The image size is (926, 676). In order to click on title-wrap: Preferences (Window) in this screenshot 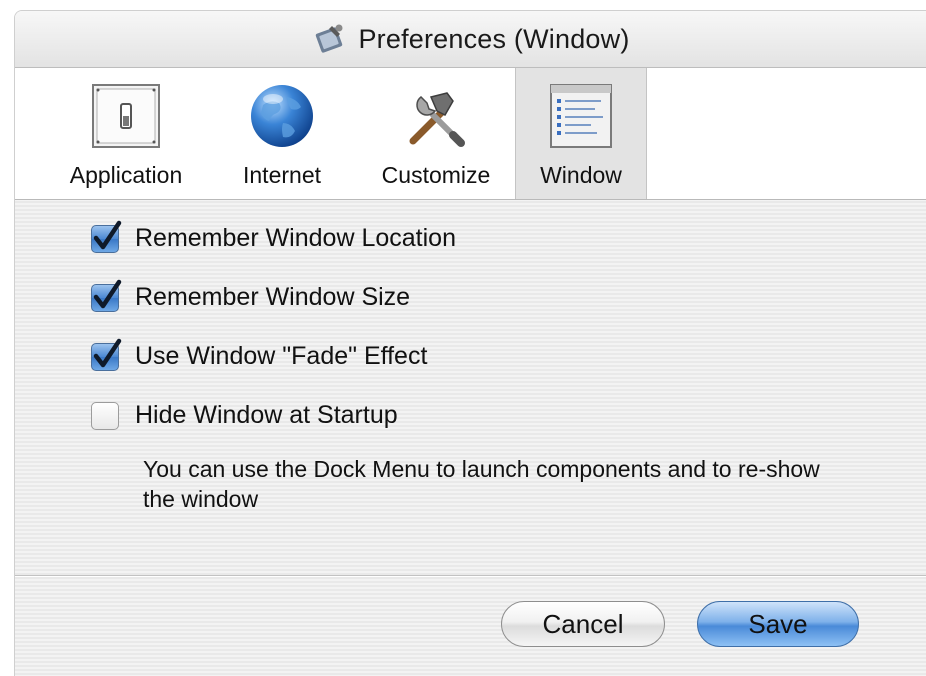, I will do `click(470, 39)`.